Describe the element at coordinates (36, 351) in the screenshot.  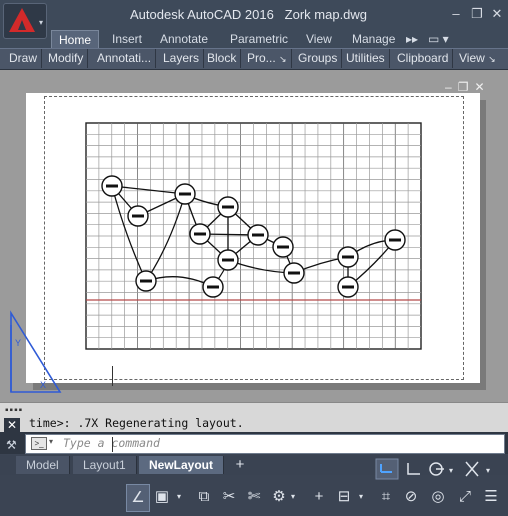
I see `ucs-icon: Y X` at that location.